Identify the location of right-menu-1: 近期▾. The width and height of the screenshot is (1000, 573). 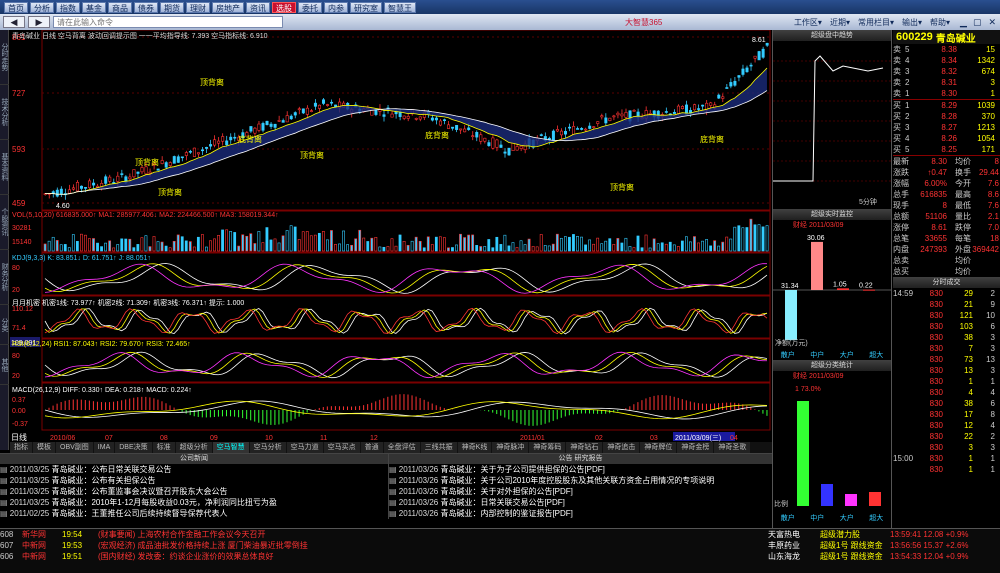
(840, 22).